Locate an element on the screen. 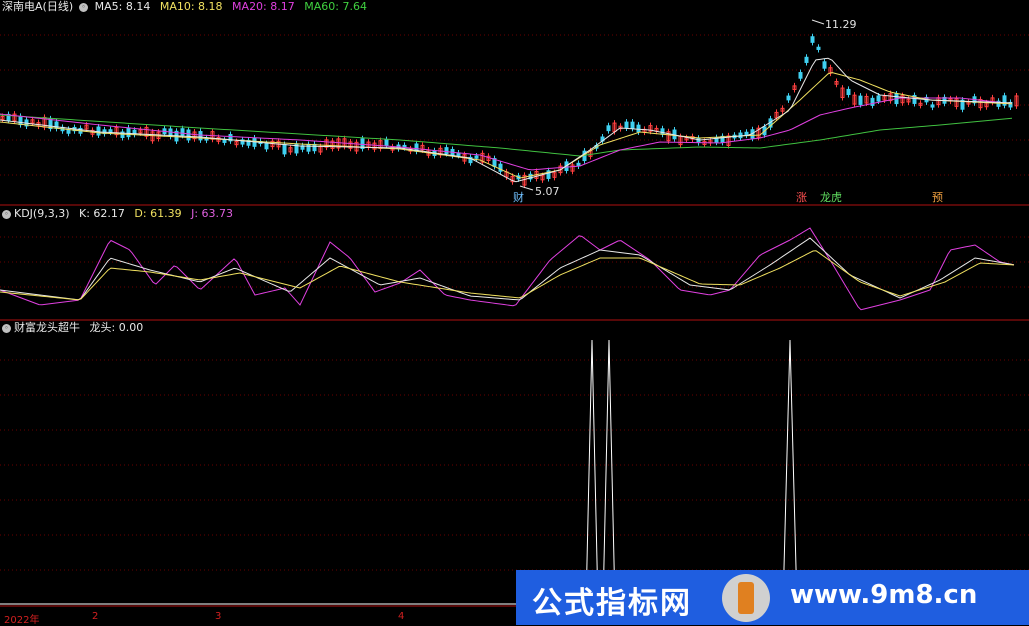  x-axis-label: 3 is located at coordinates (218, 616).